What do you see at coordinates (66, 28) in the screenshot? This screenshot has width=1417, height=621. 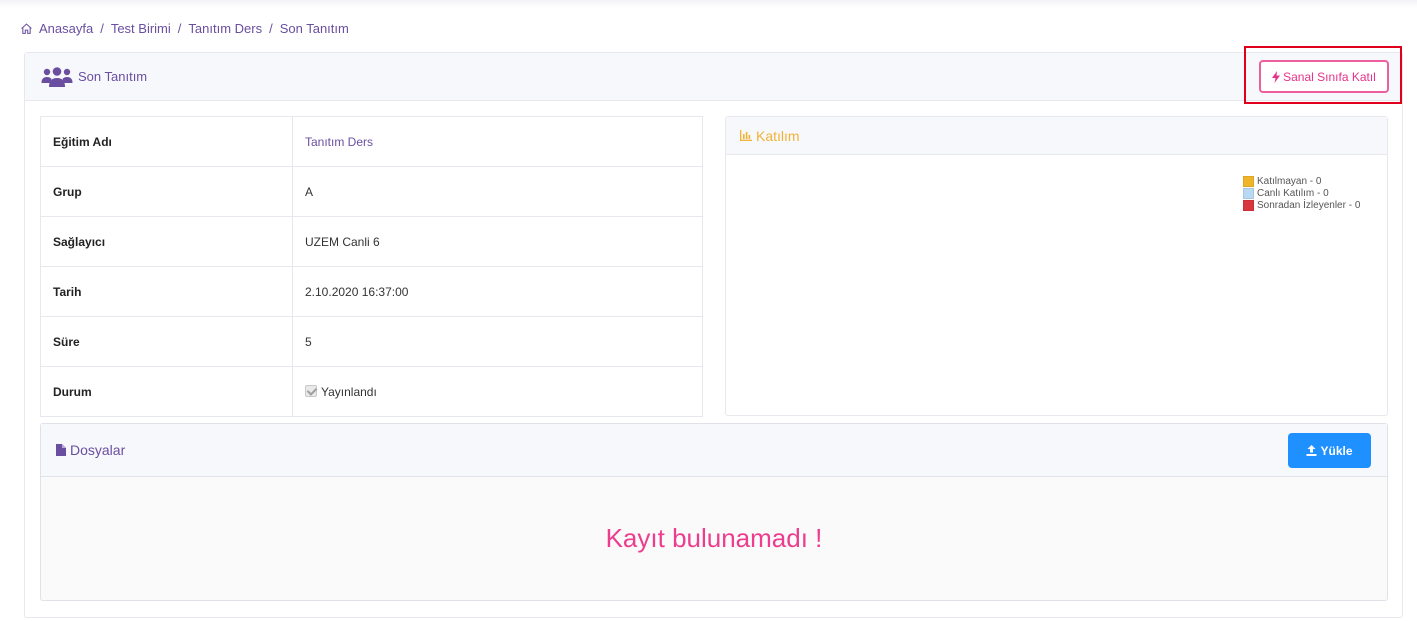 I see `breadcrumb-item-home: Anasayfa` at bounding box center [66, 28].